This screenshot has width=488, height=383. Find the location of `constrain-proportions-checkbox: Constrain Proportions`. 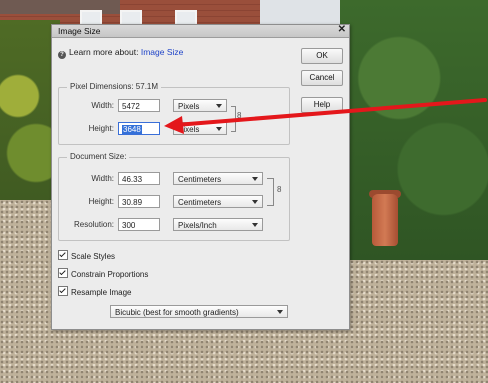

constrain-proportions-checkbox: Constrain Proportions is located at coordinates (103, 273).